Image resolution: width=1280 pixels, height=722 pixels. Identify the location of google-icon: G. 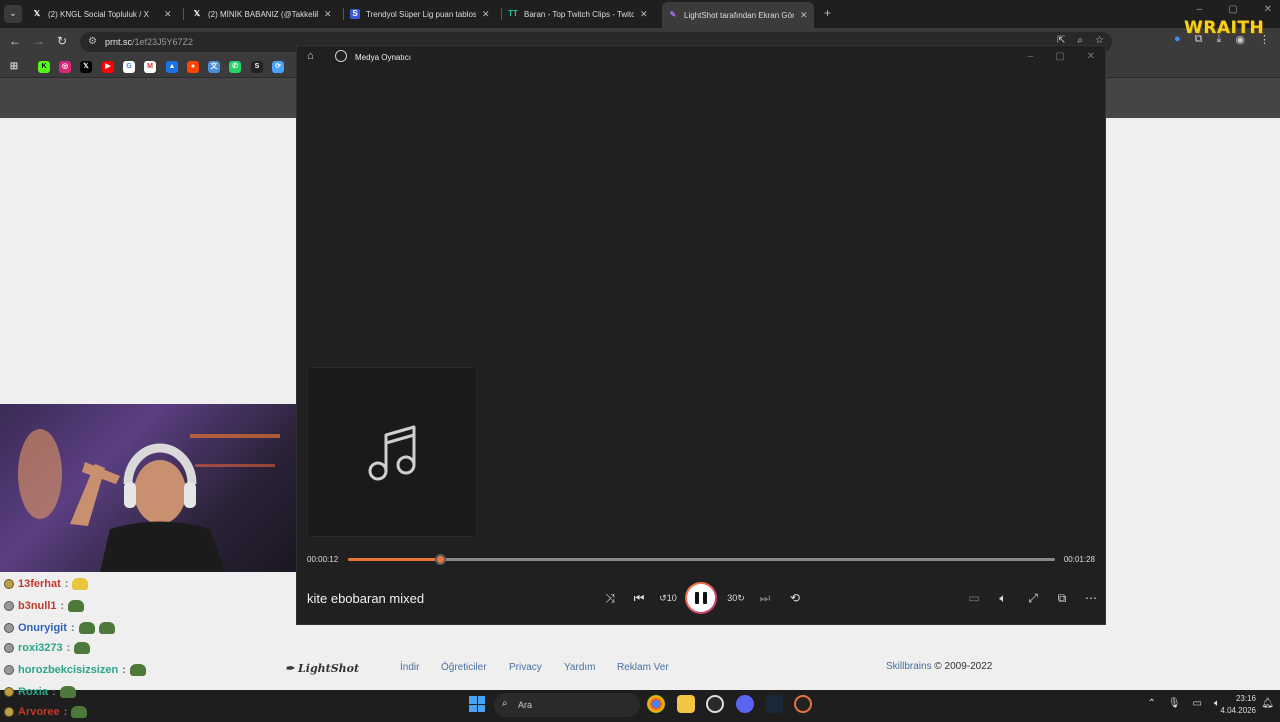
(129, 67).